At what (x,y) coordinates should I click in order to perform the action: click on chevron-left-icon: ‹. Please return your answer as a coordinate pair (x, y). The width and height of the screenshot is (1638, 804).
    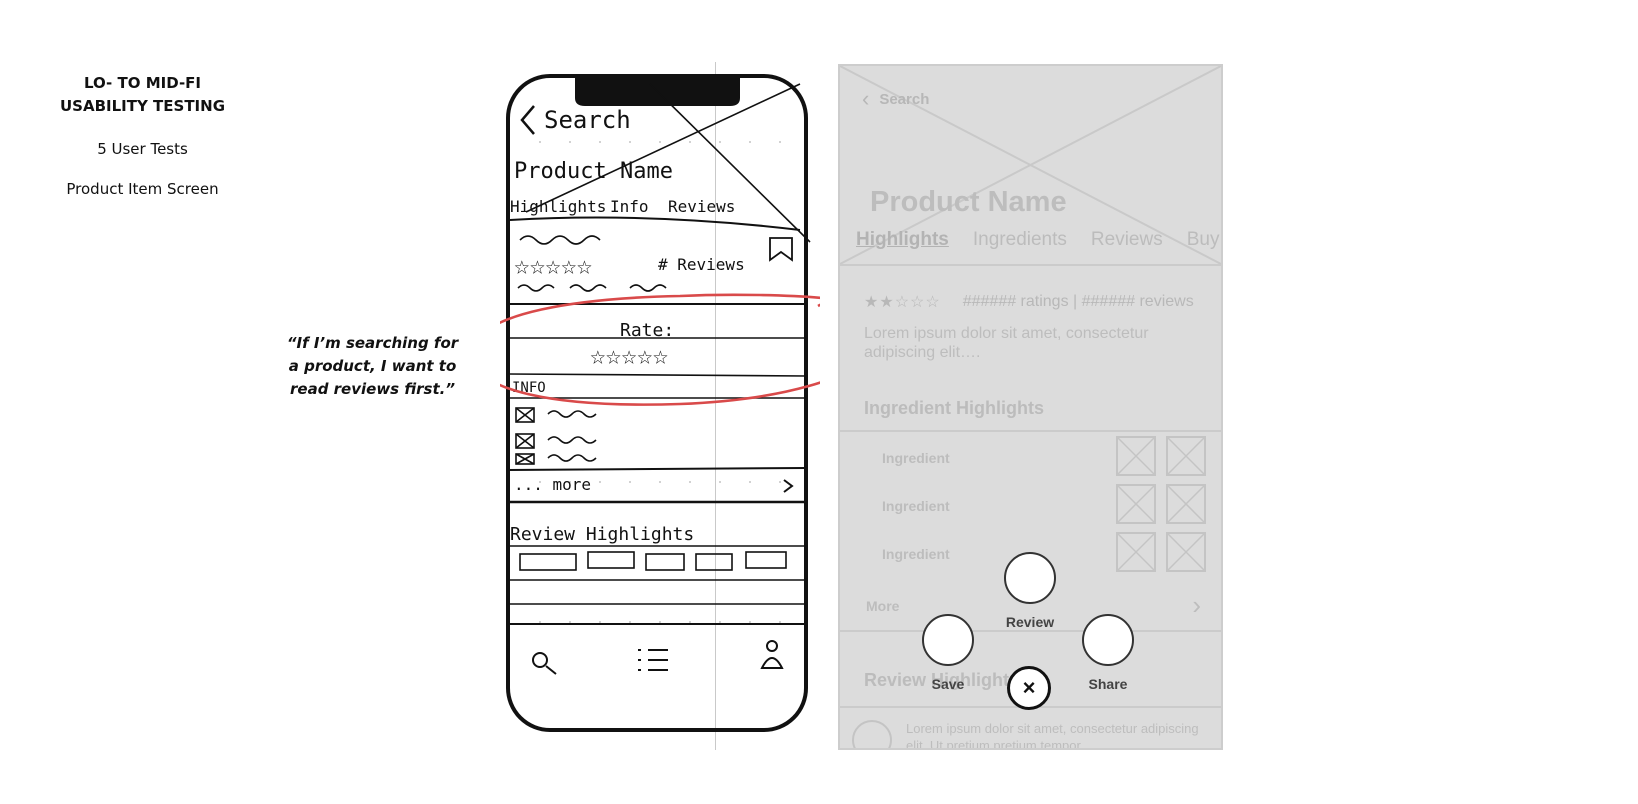
    Looking at the image, I should click on (866, 98).